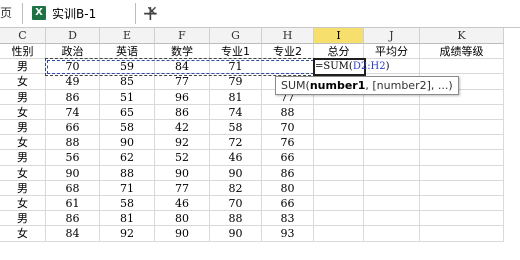  What do you see at coordinates (288, 188) in the screenshot?
I see `table-cell: 80` at bounding box center [288, 188].